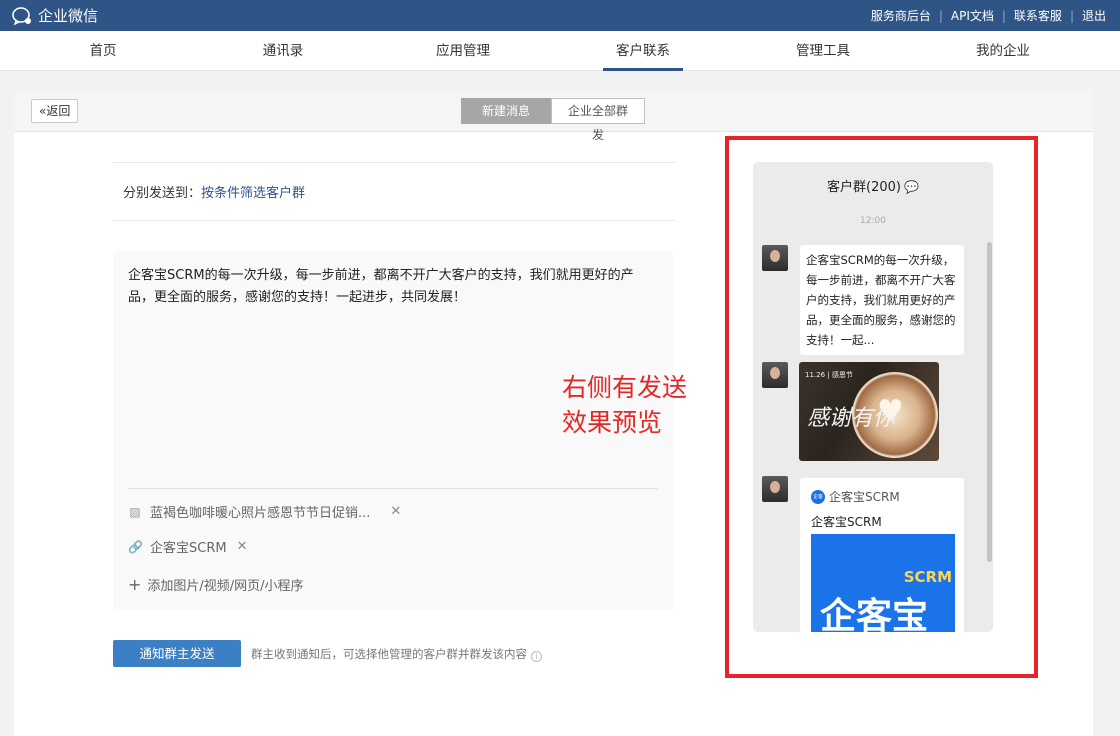 The height and width of the screenshot is (736, 1120). What do you see at coordinates (135, 546) in the screenshot?
I see `link-icon: 🔗` at bounding box center [135, 546].